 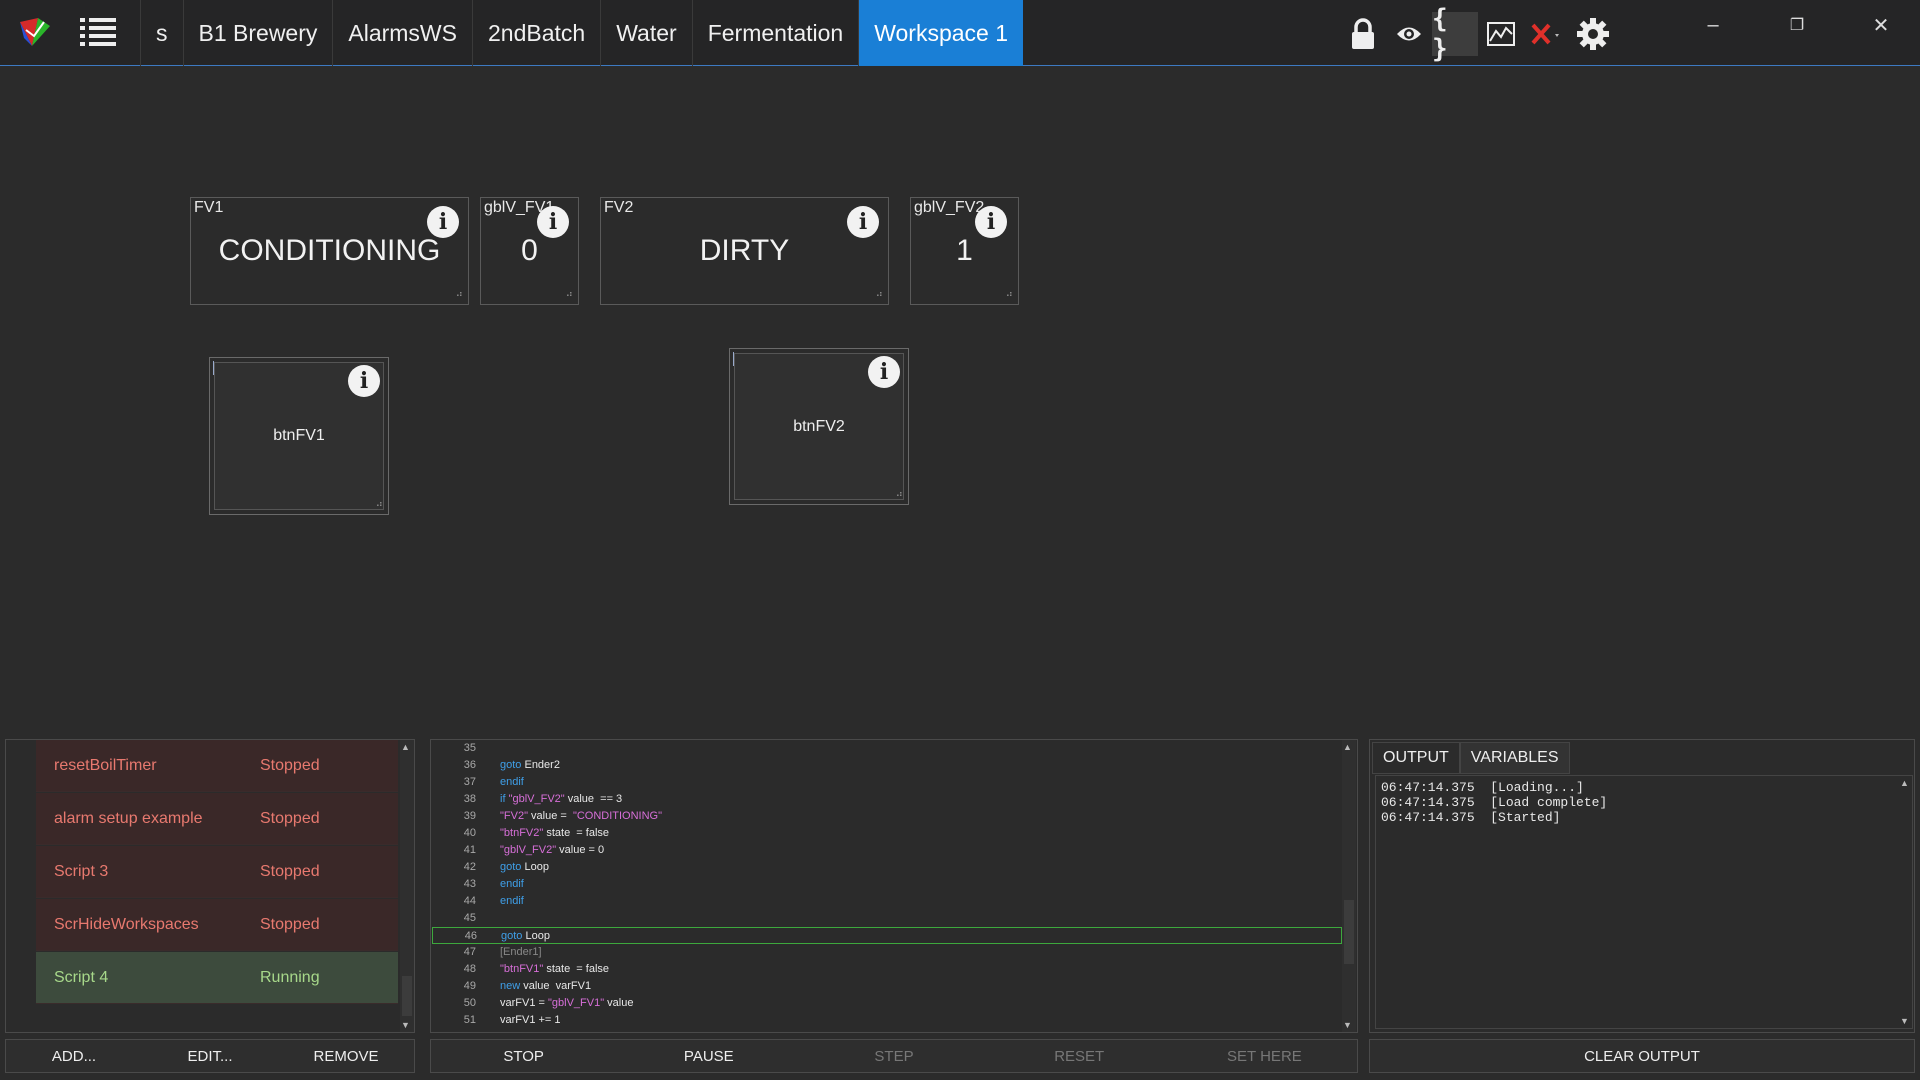 I want to click on close-x-icon, so click(x=1547, y=34).